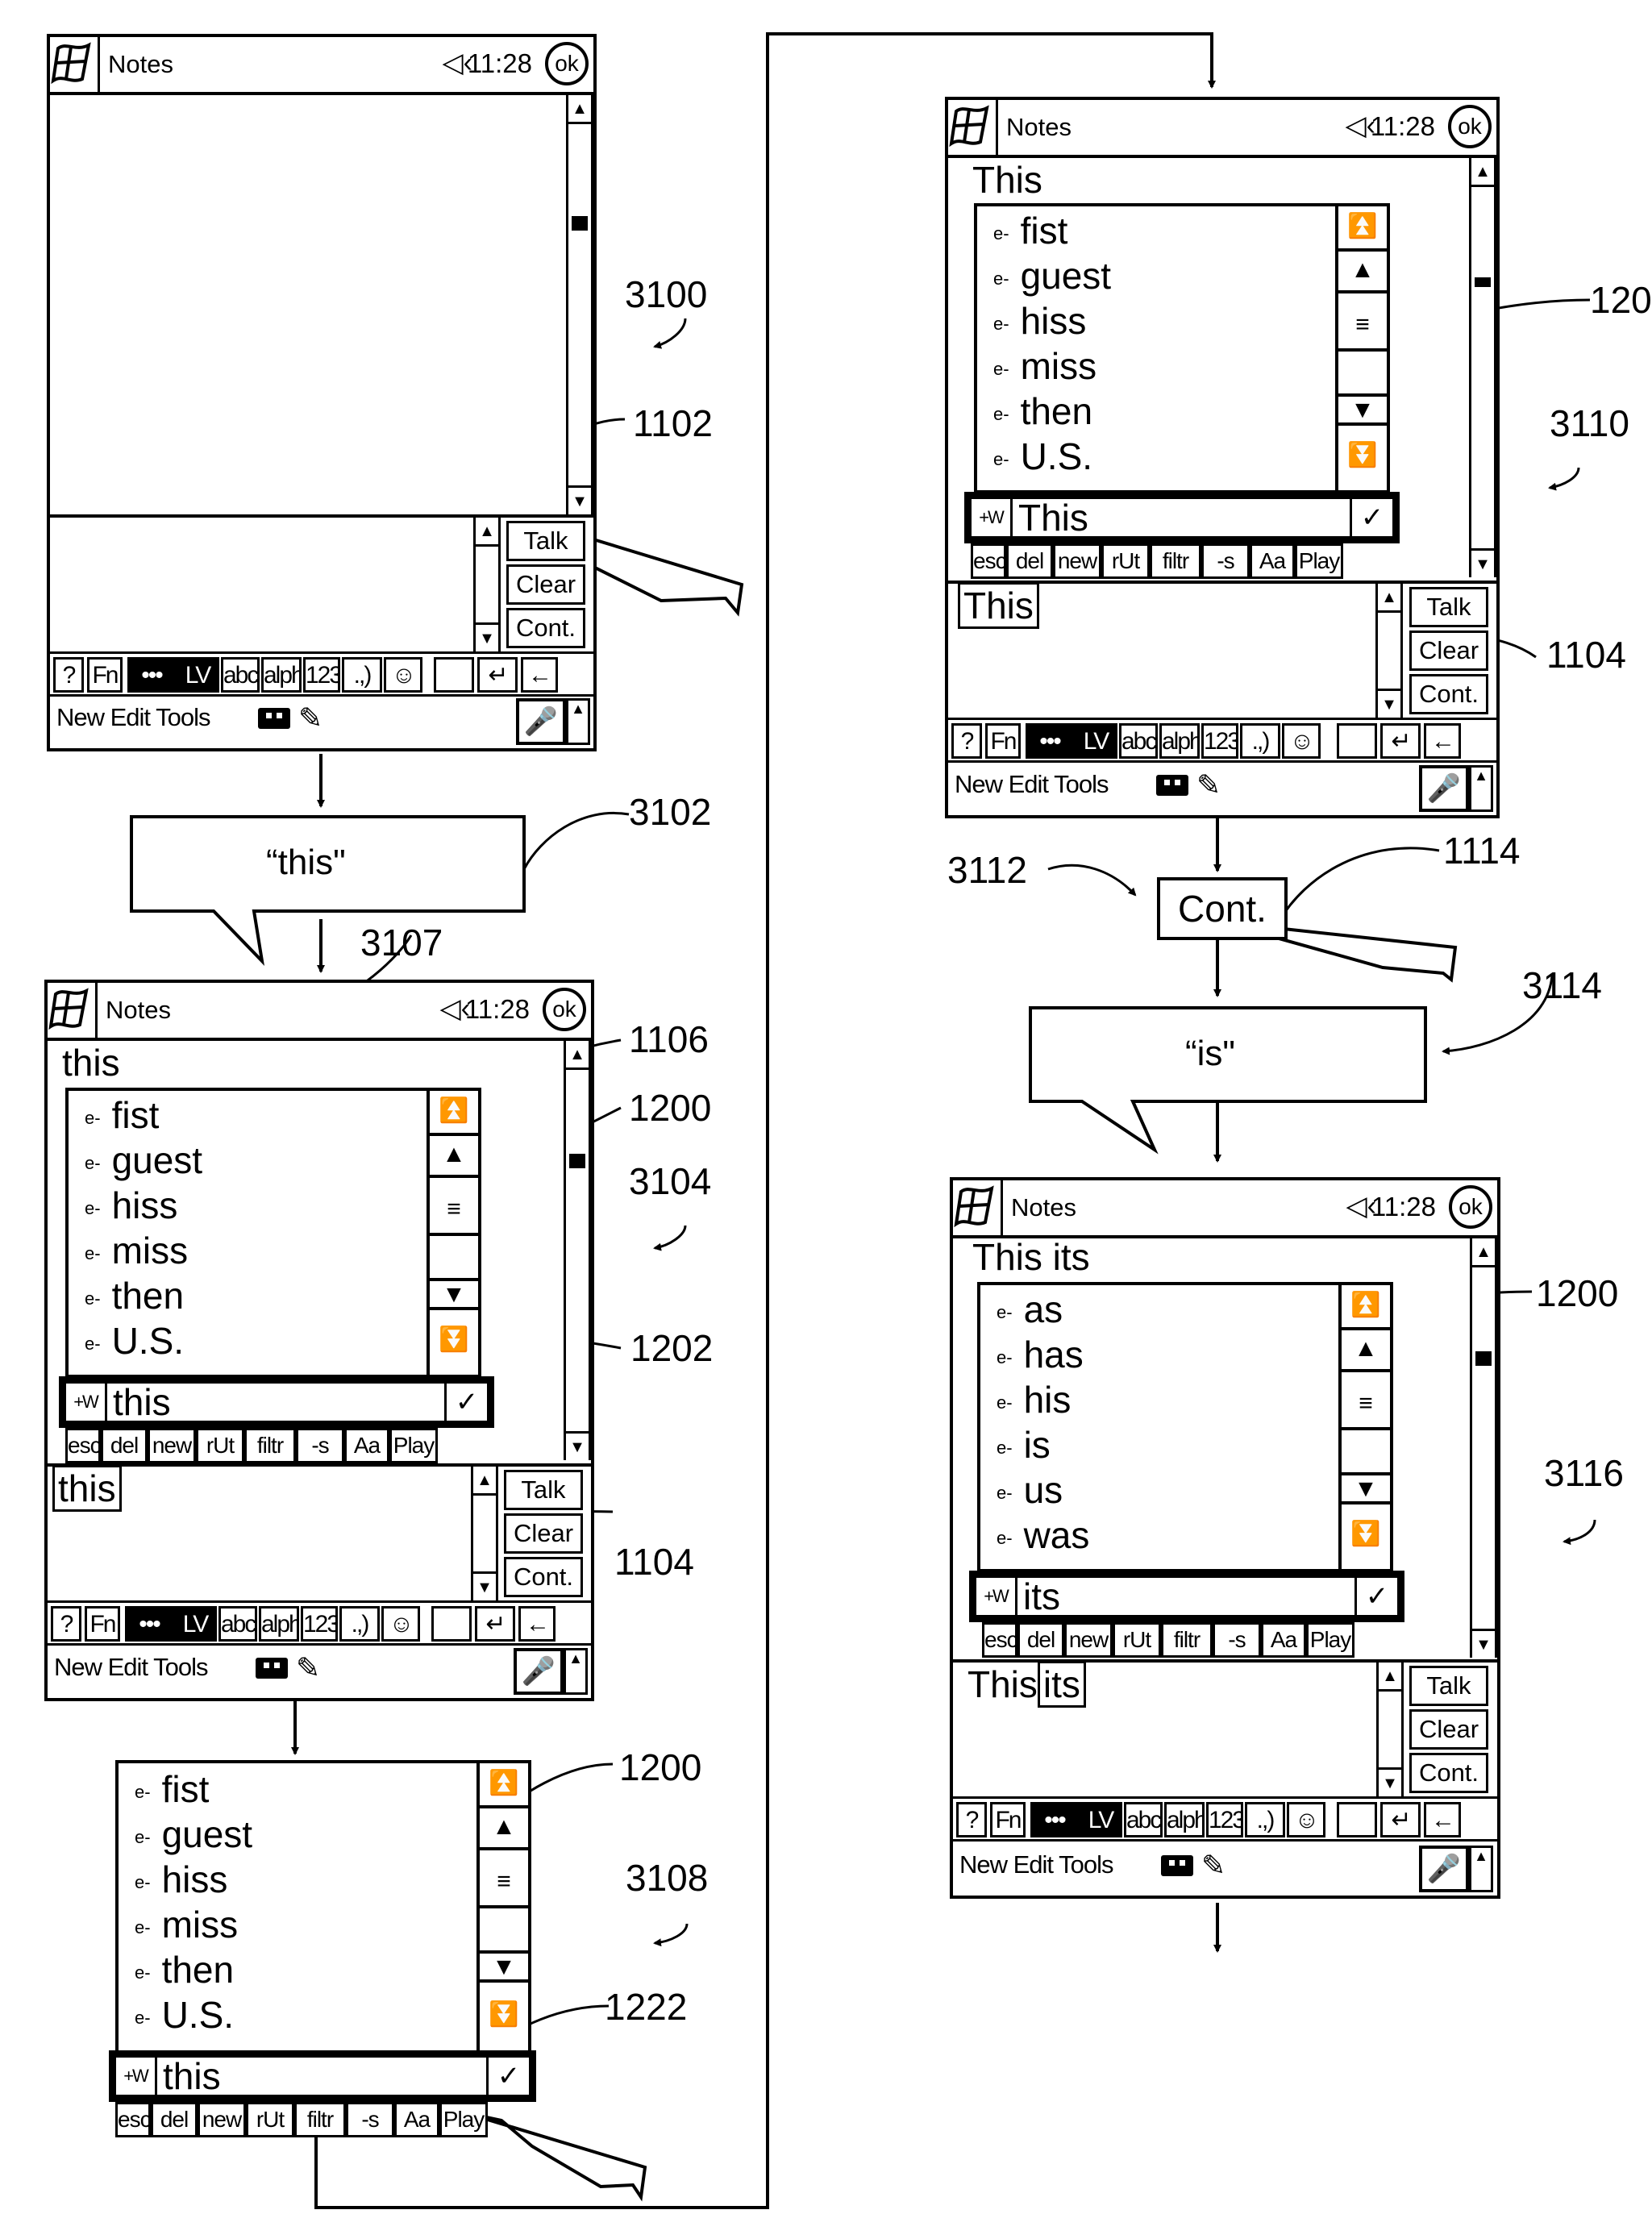  What do you see at coordinates (1036, 1864) in the screenshot?
I see `menu-new-edit-tools: New Edit Tools` at bounding box center [1036, 1864].